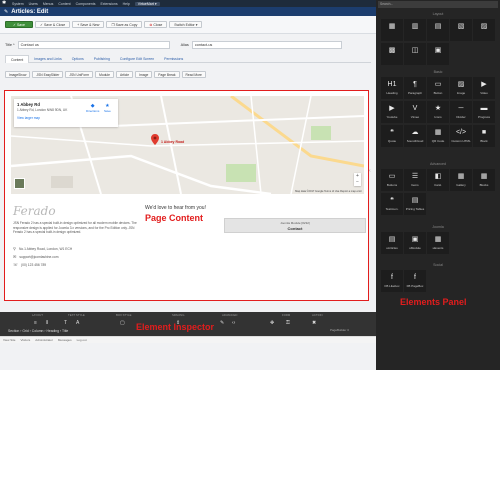 The height and width of the screenshot is (502, 500). I want to click on page-break-button: Page Break, so click(167, 74).